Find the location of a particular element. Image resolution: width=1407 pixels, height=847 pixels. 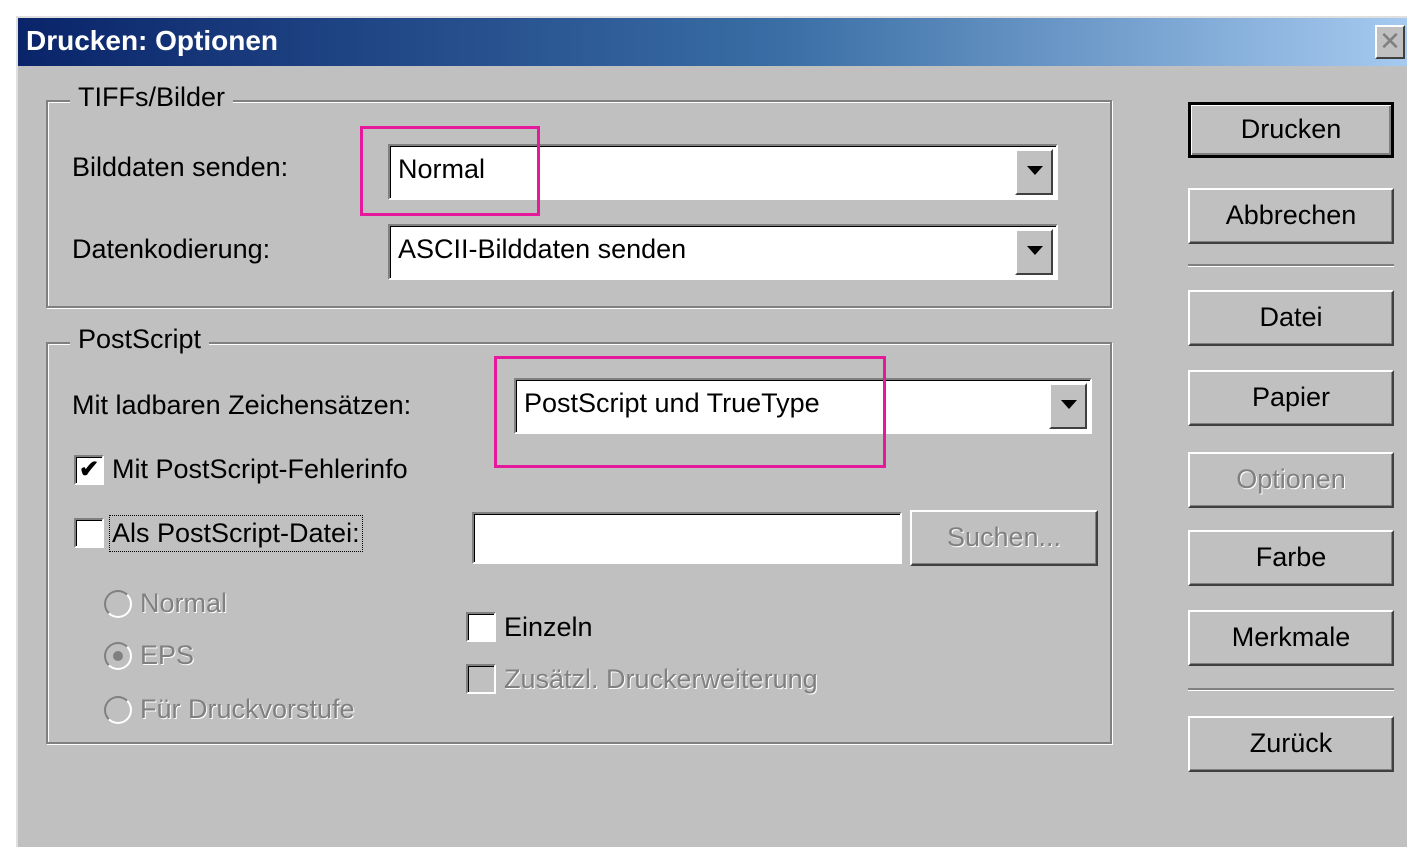

bilddaten-label: Bilddaten senden: is located at coordinates (180, 167).